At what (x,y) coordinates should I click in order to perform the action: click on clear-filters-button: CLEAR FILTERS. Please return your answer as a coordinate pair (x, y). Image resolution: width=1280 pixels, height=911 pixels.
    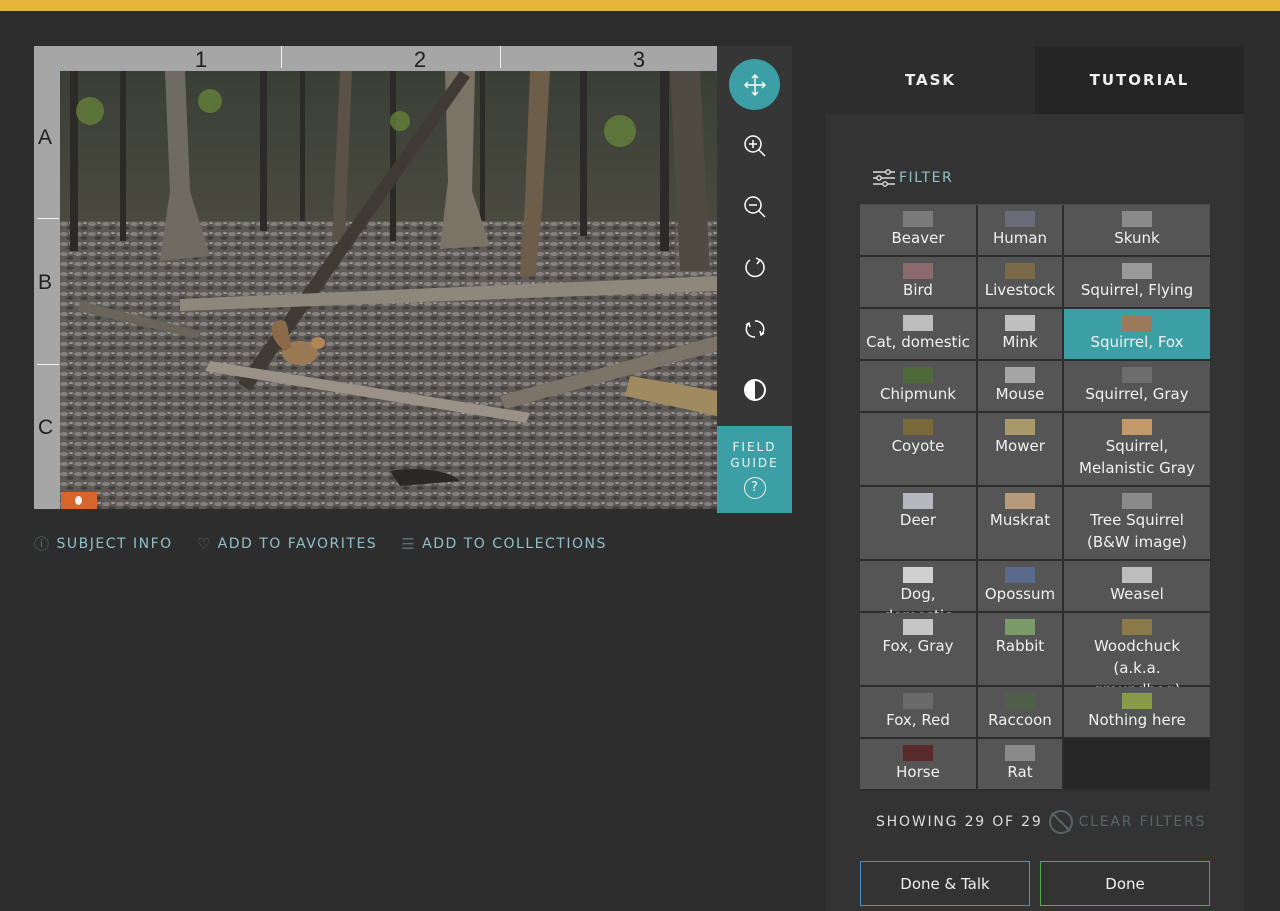
    Looking at the image, I should click on (1127, 822).